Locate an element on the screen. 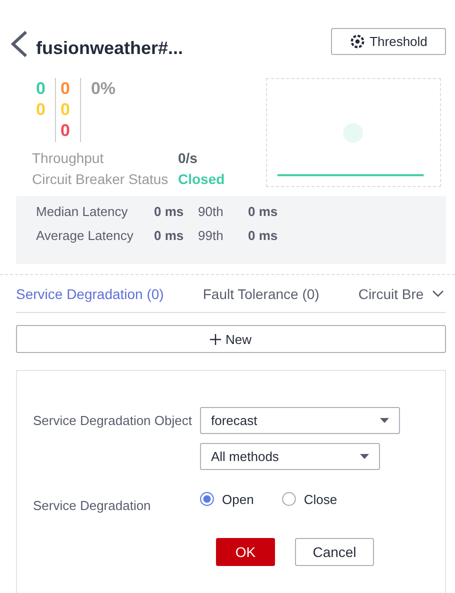  percentile-label: 99th is located at coordinates (211, 236).